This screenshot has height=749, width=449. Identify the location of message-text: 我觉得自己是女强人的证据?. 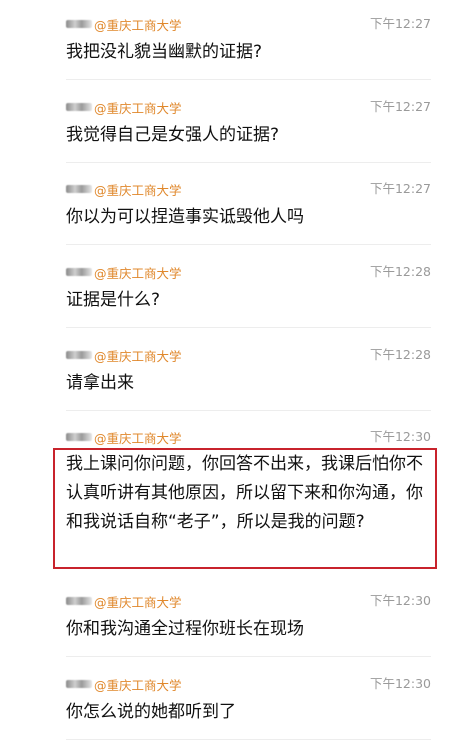
(173, 135).